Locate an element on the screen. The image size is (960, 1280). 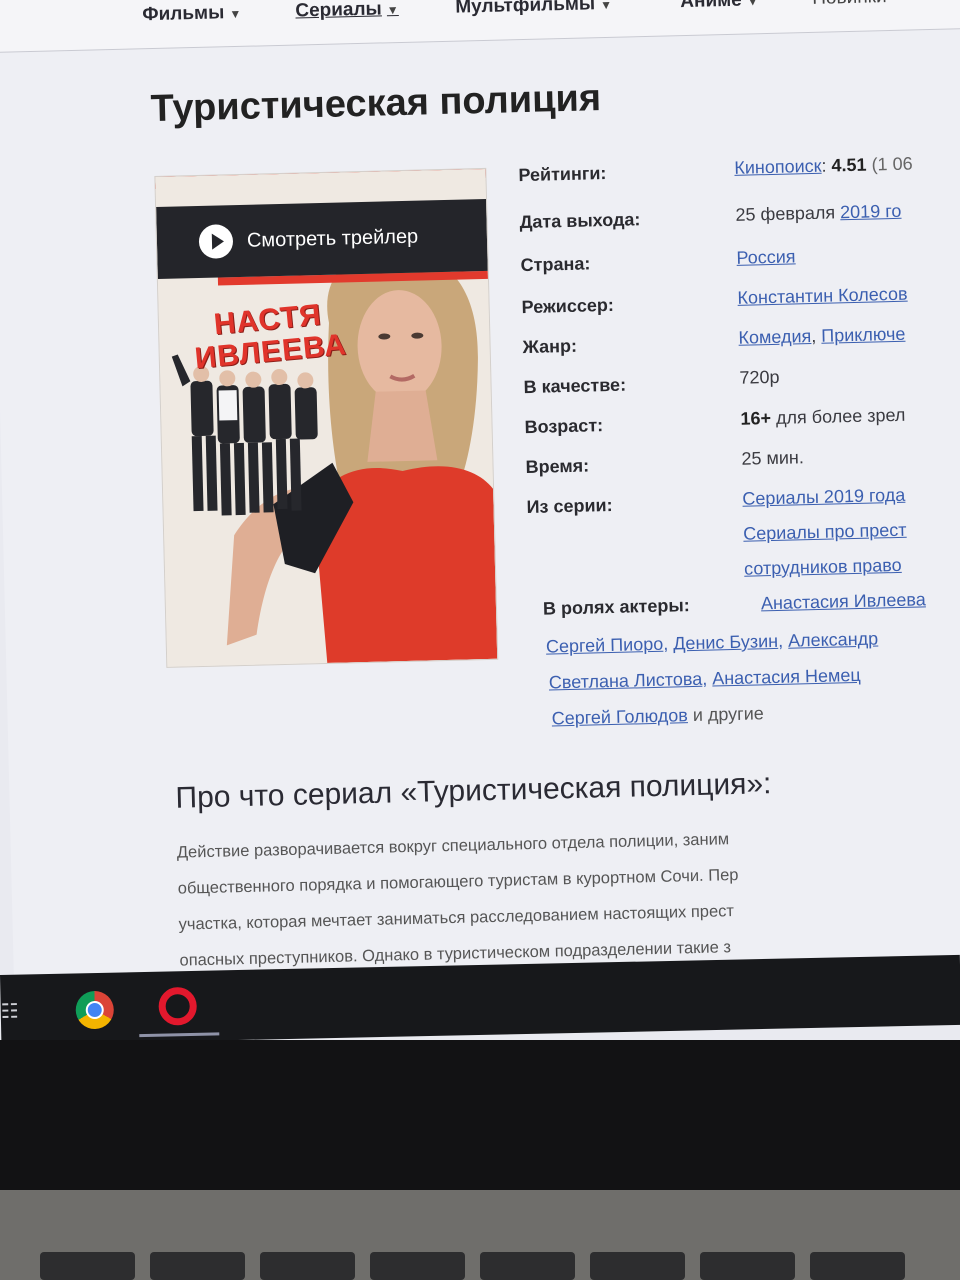
page-title: Туристическая полиция is located at coordinates (376, 104).